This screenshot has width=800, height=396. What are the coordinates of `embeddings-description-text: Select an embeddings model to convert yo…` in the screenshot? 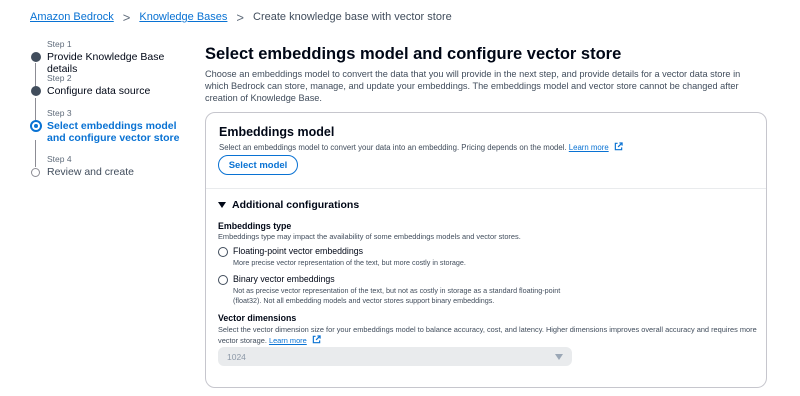 It's located at (393, 147).